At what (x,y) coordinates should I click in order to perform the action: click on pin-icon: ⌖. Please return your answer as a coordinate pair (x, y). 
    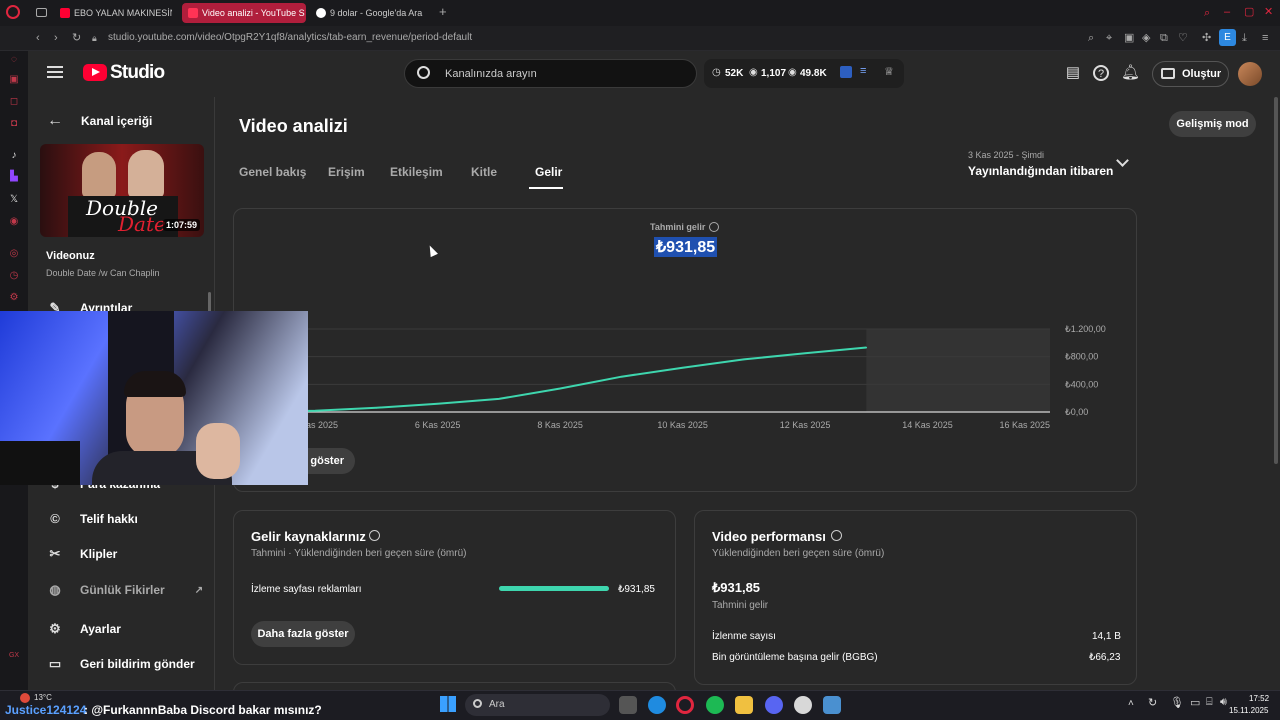
    Looking at the image, I should click on (1109, 38).